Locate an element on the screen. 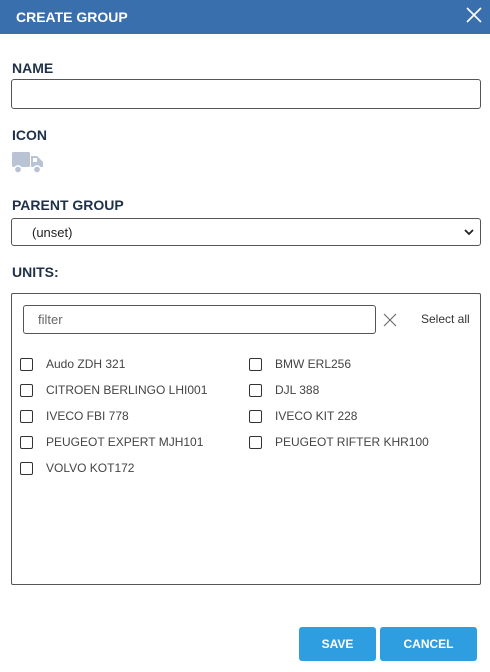 The image size is (490, 672). units-label: UNITS: is located at coordinates (35, 272).